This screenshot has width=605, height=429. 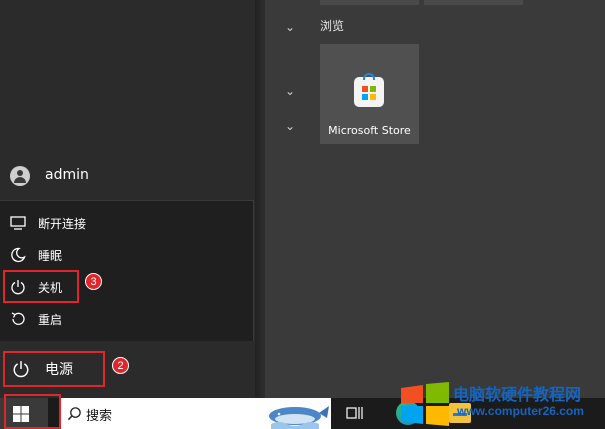 What do you see at coordinates (369, 130) in the screenshot?
I see `tile-label: Microsoft Store` at bounding box center [369, 130].